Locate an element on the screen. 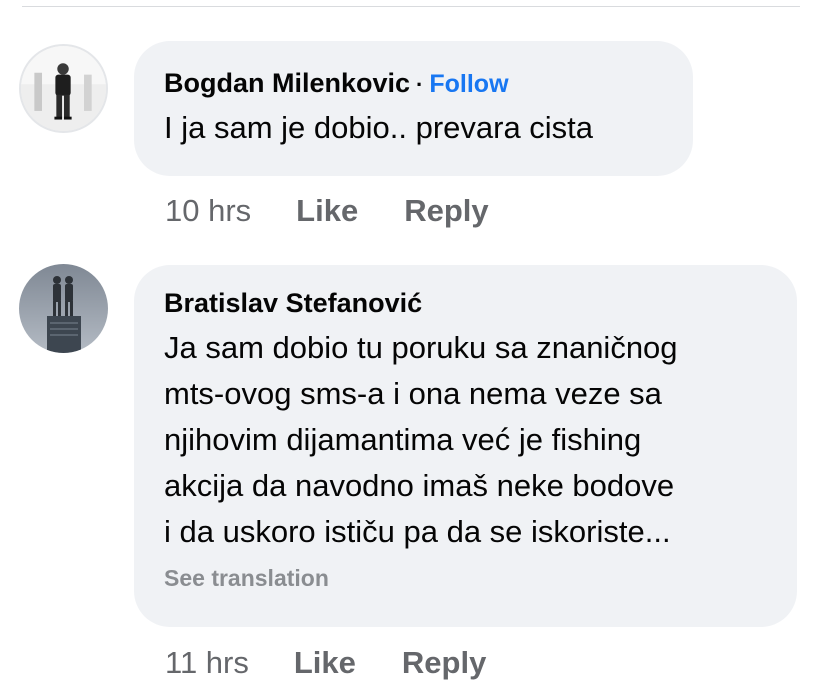 This screenshot has width=819, height=699. top-divider is located at coordinates (411, 6).